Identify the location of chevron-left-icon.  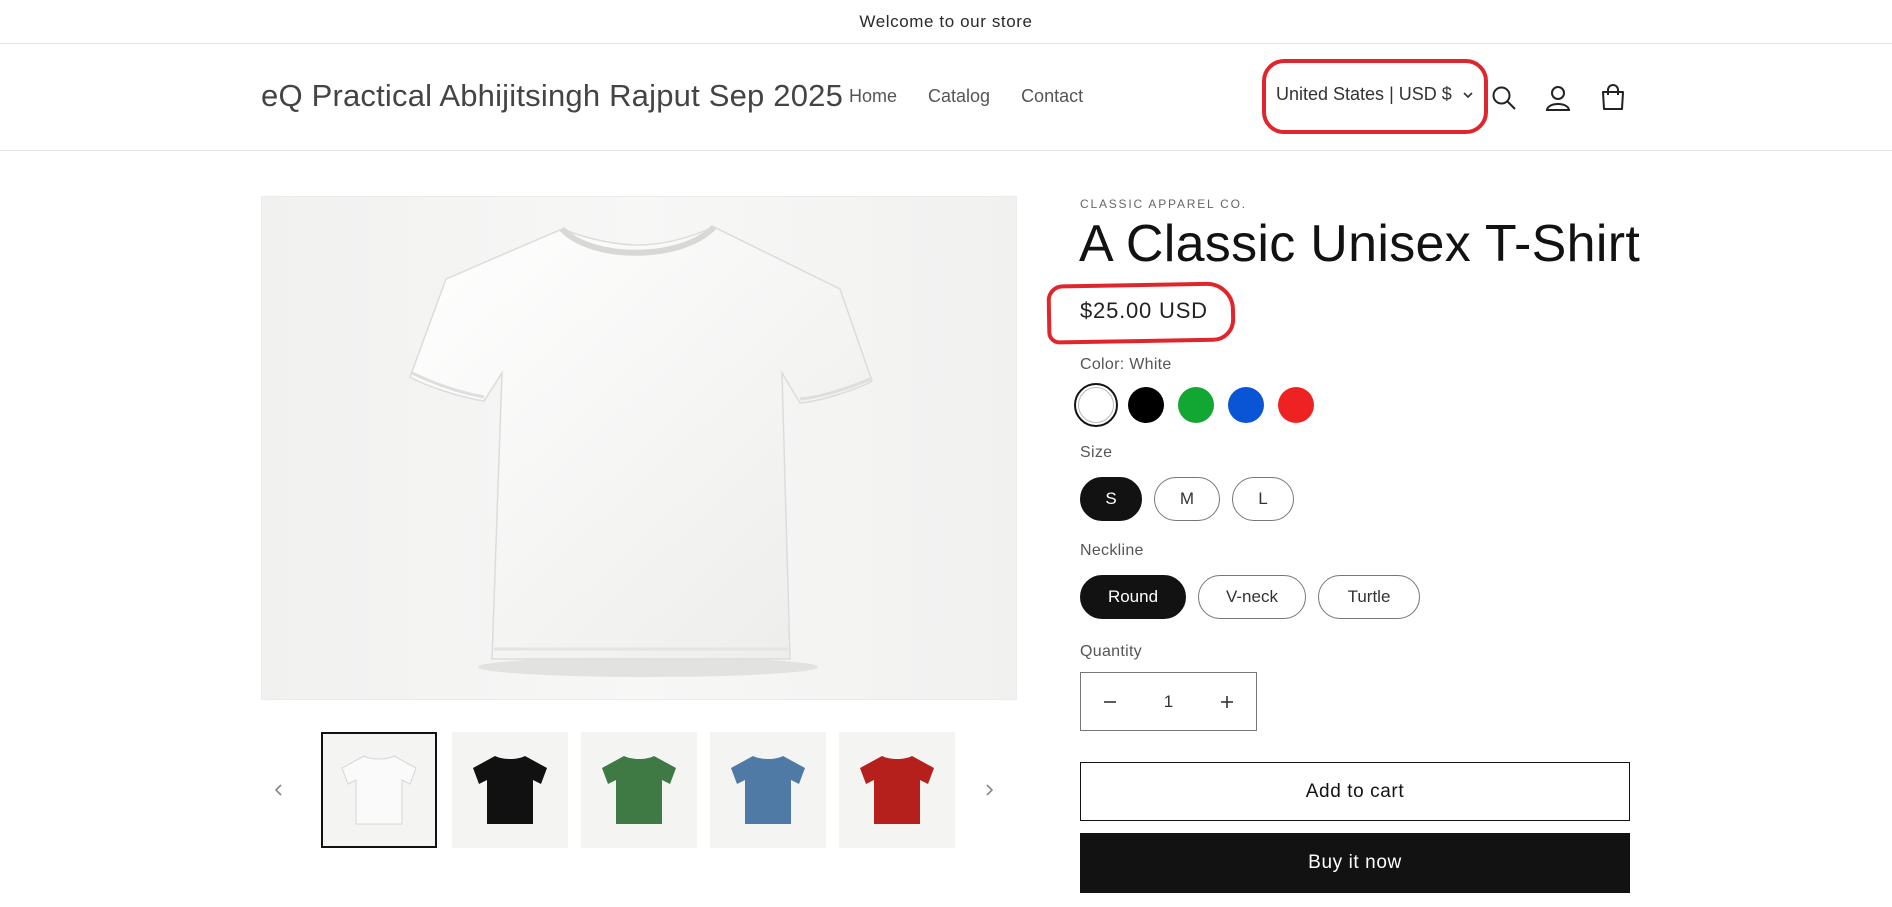
(278, 790).